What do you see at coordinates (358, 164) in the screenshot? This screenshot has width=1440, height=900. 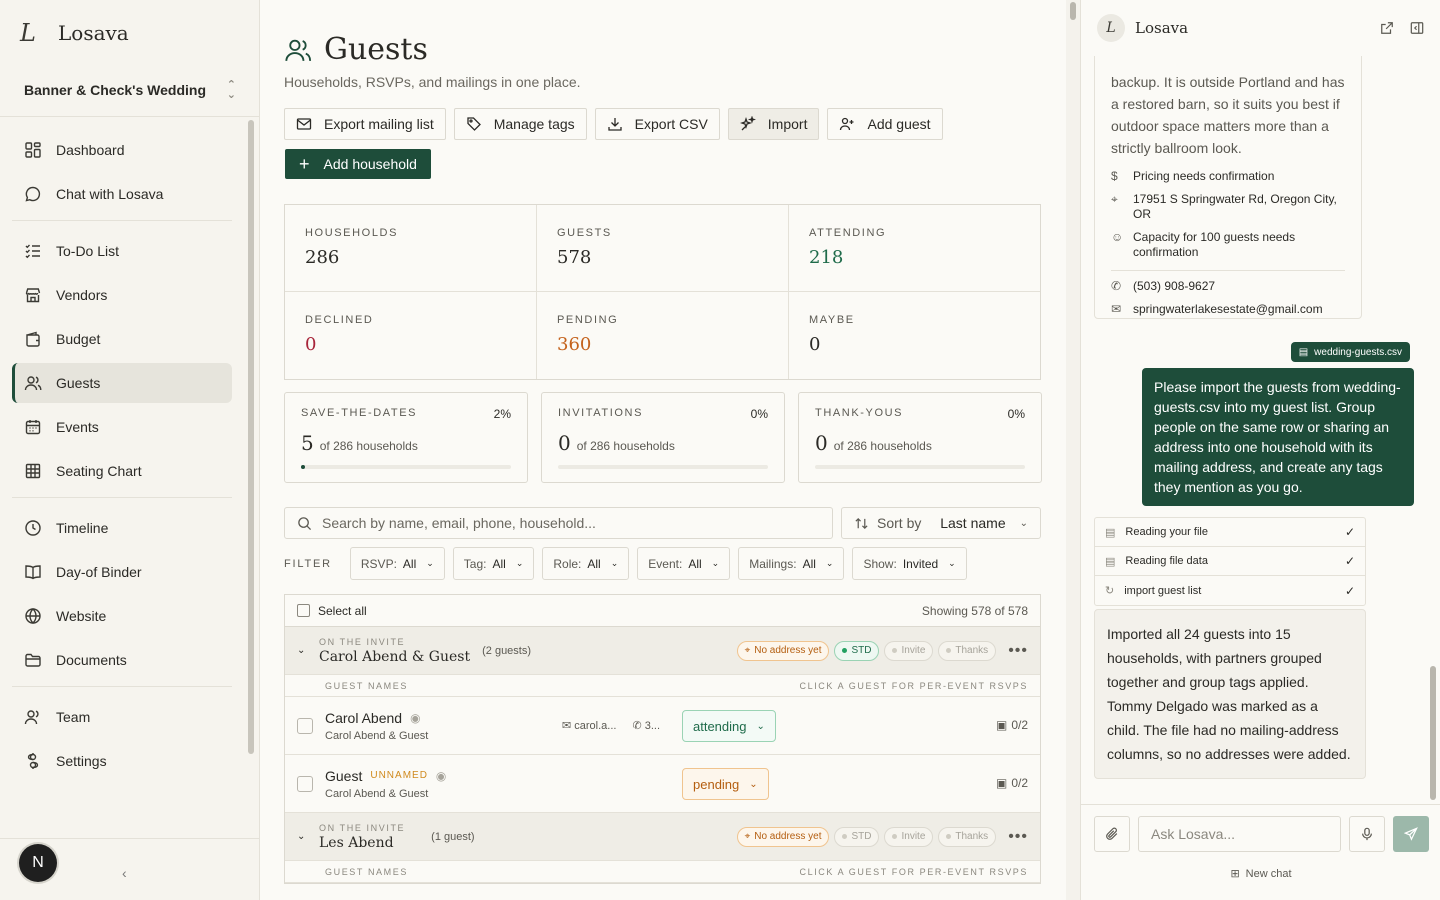 I see `add-household-button: + Add household` at bounding box center [358, 164].